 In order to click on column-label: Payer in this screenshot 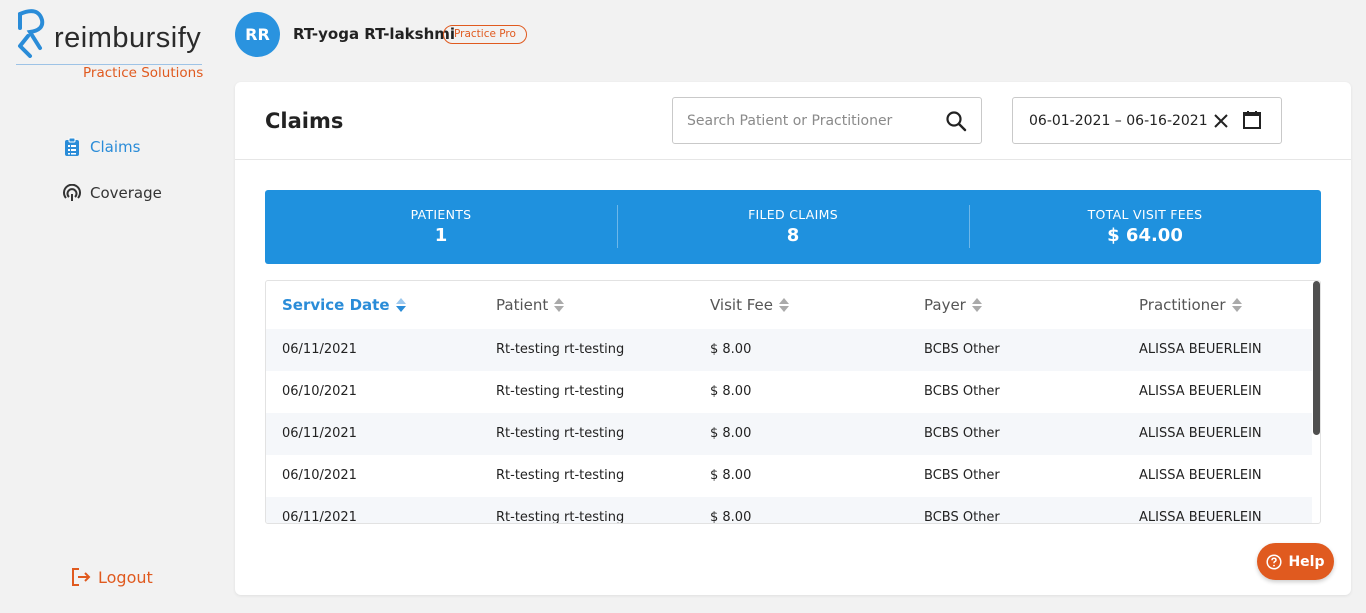, I will do `click(945, 305)`.